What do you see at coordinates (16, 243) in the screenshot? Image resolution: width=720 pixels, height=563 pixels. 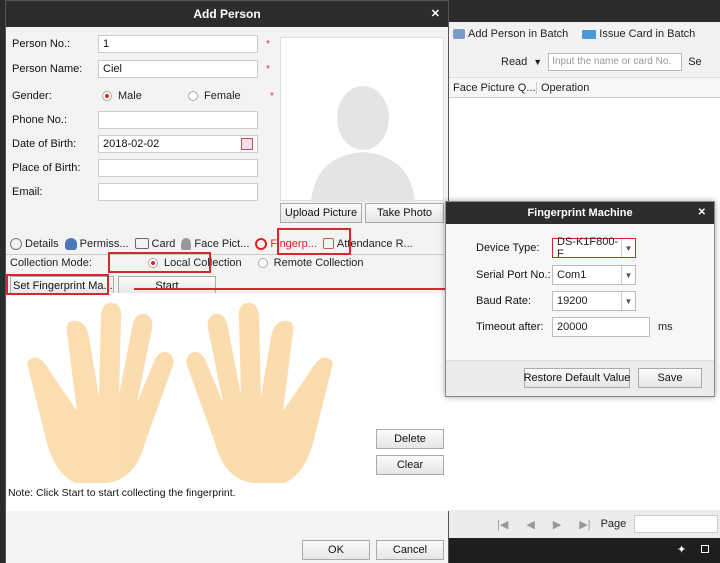 I see `gear-icon` at bounding box center [16, 243].